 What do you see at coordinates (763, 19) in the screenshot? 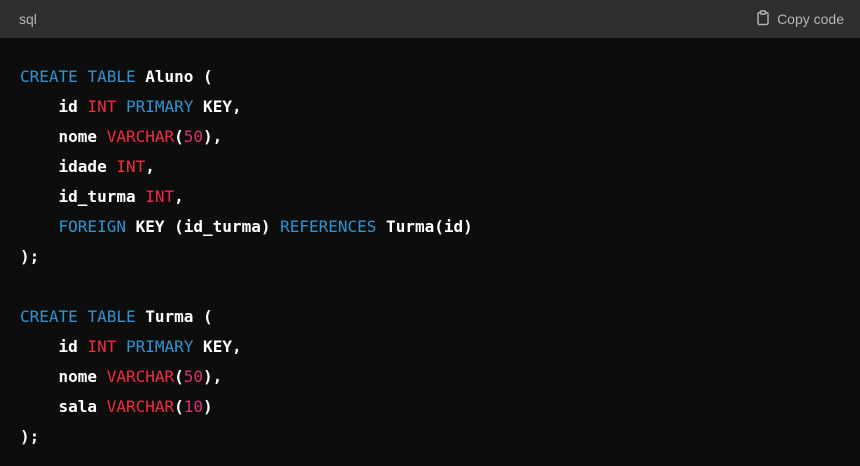
I see `clipboard-icon` at bounding box center [763, 19].